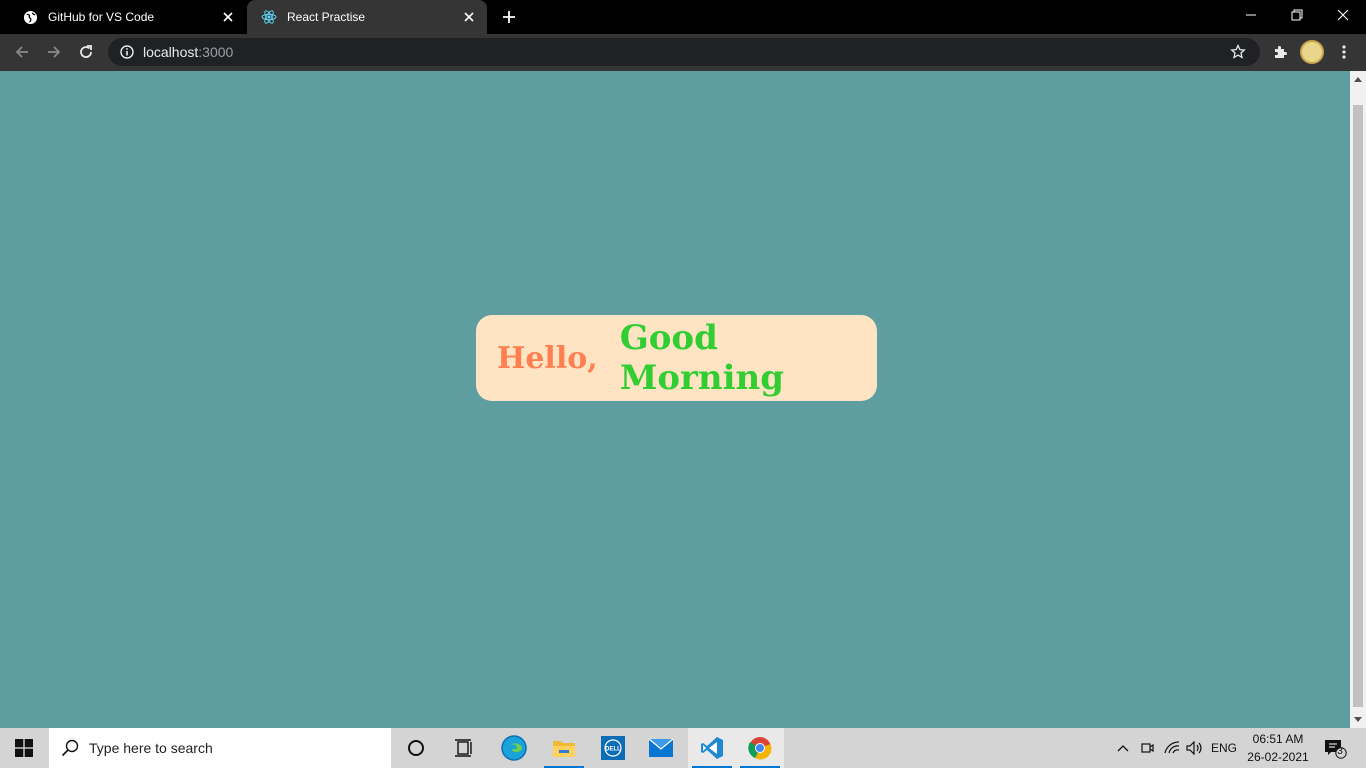 The image size is (1366, 768). I want to click on arrow-left-icon, so click(21, 52).